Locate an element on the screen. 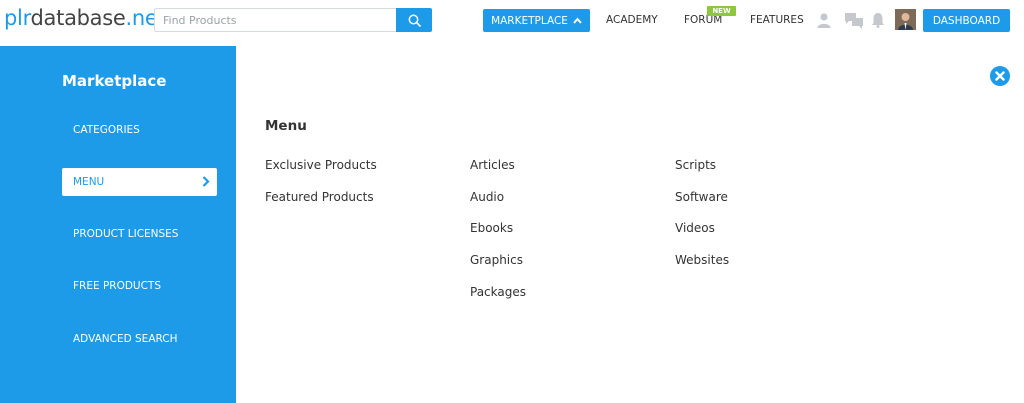  dashboard-button: DASHBOARD is located at coordinates (966, 20).